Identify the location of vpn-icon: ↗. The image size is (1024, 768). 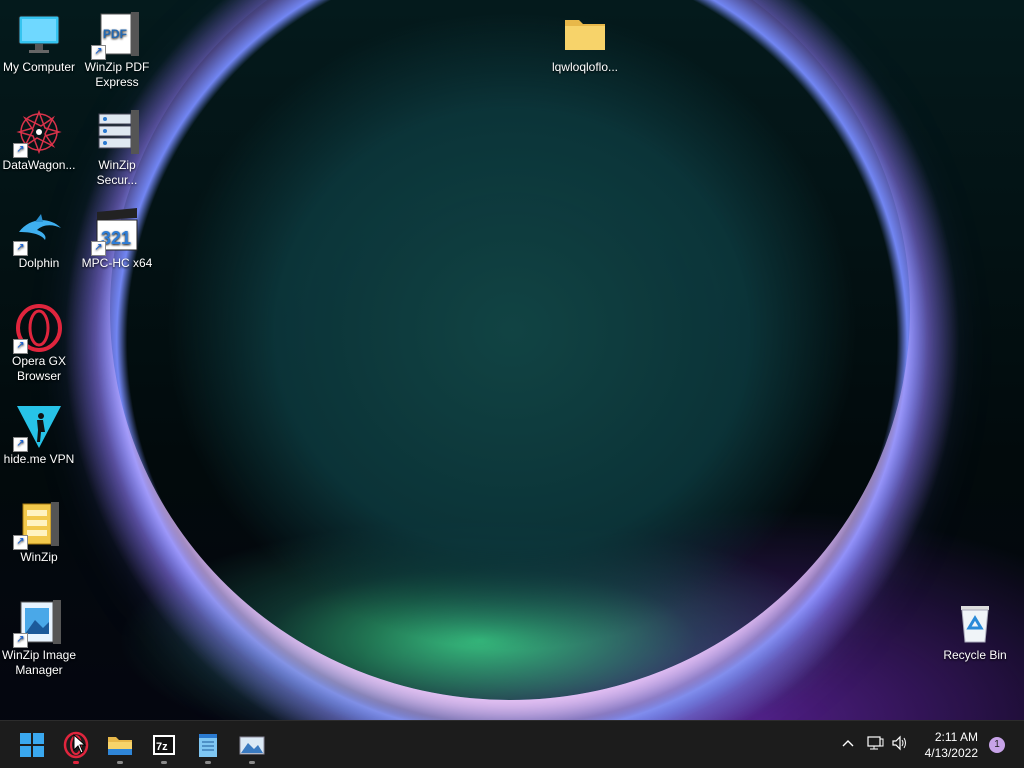
(38, 427).